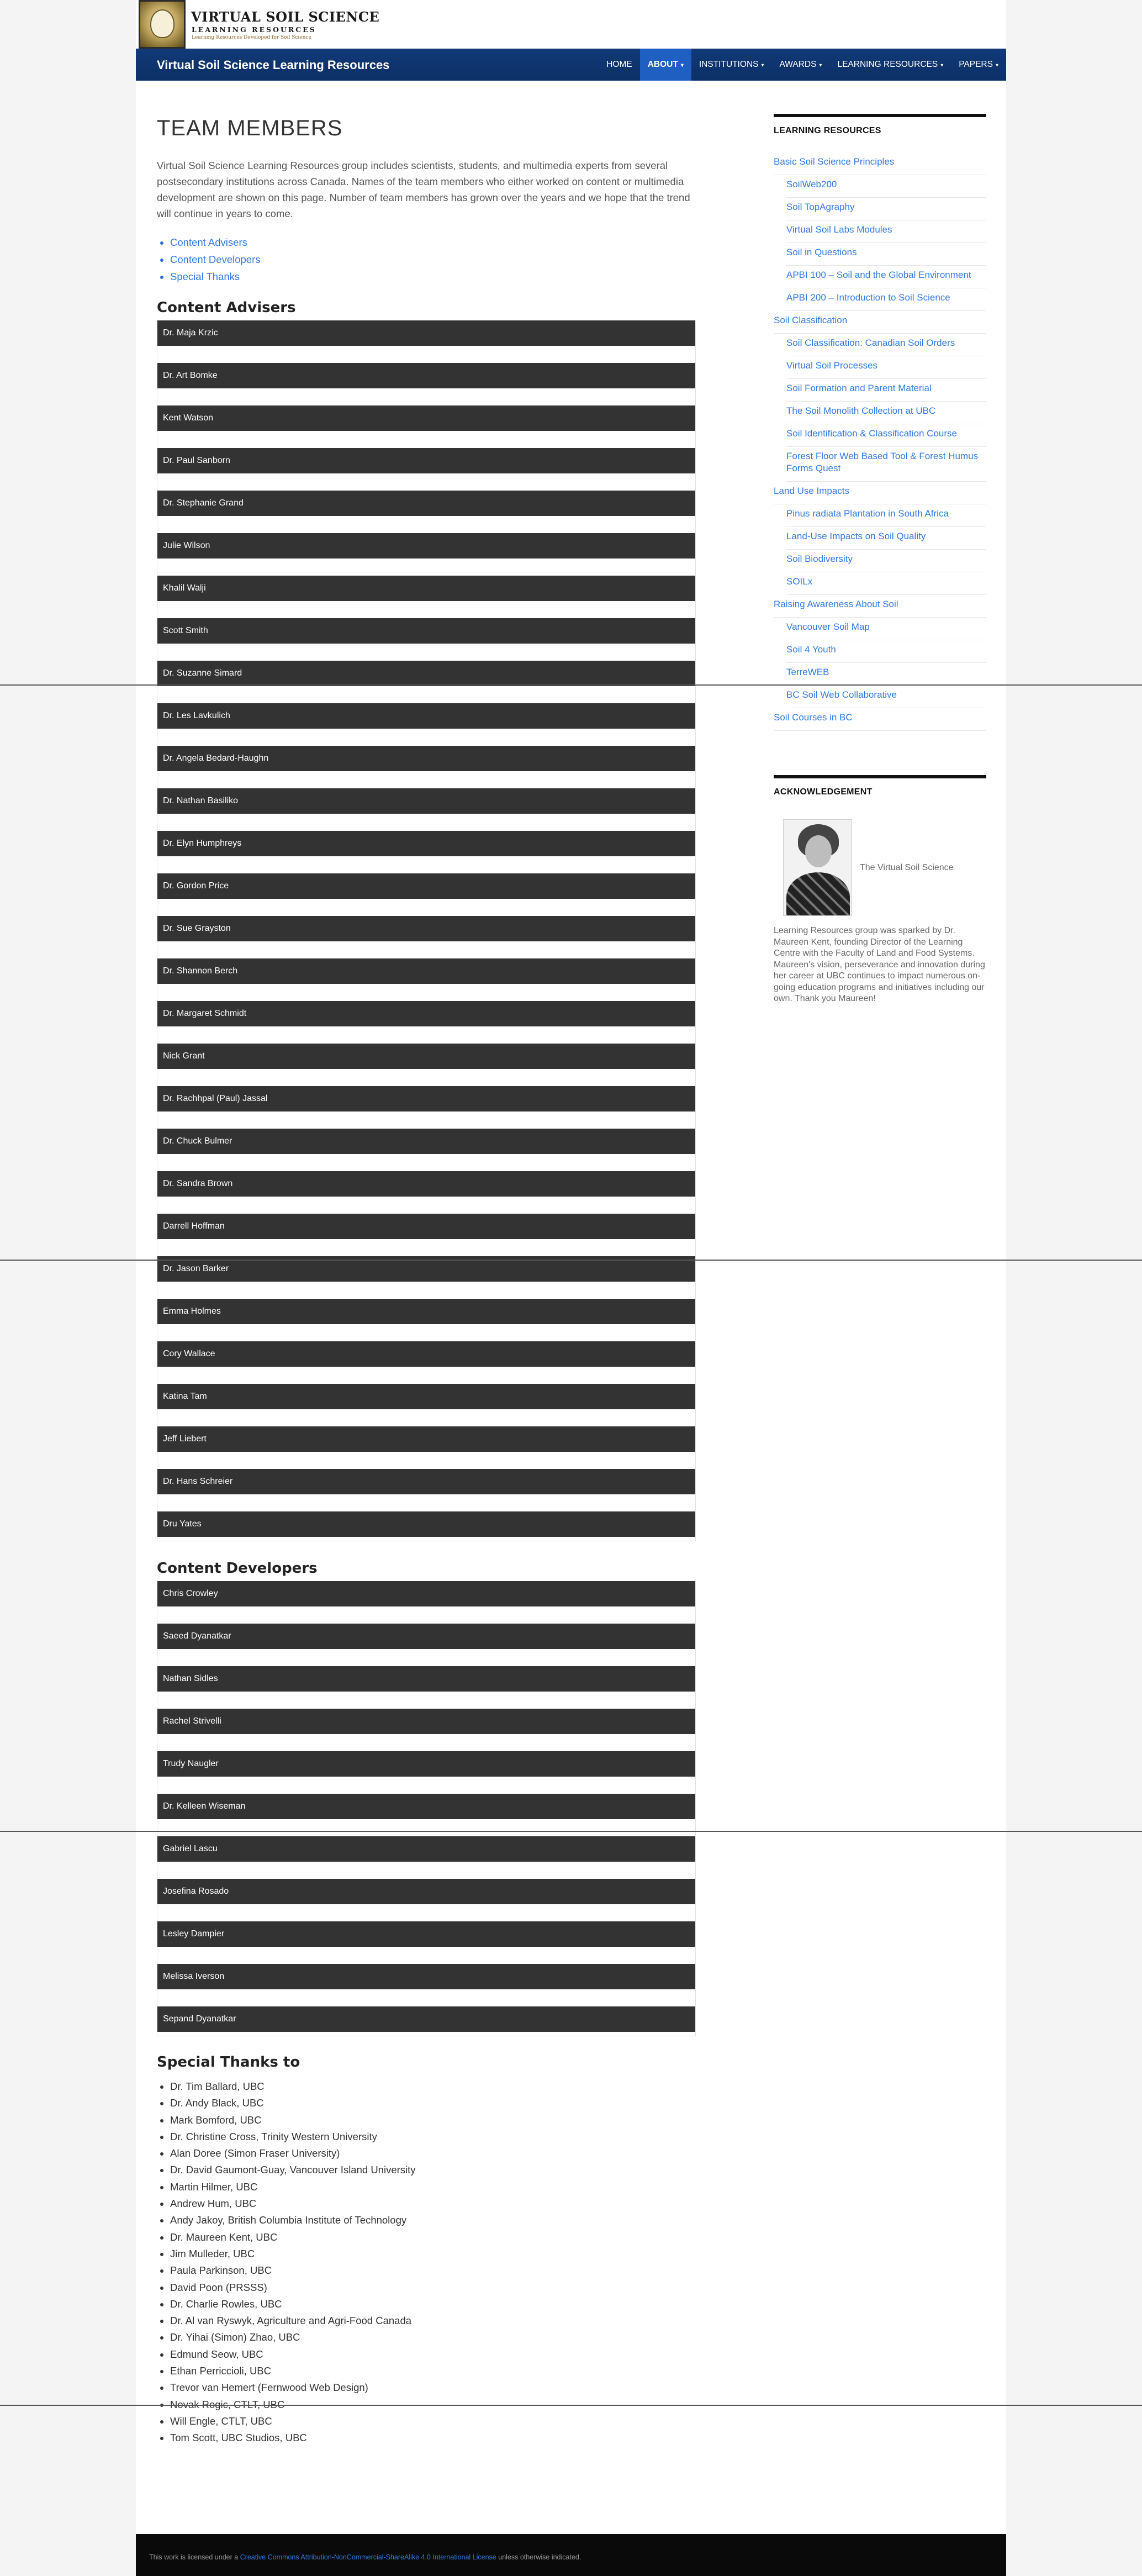 The image size is (1142, 2576). I want to click on acknowledgement-title: ACKNOWLEDGEMENT, so click(880, 786).